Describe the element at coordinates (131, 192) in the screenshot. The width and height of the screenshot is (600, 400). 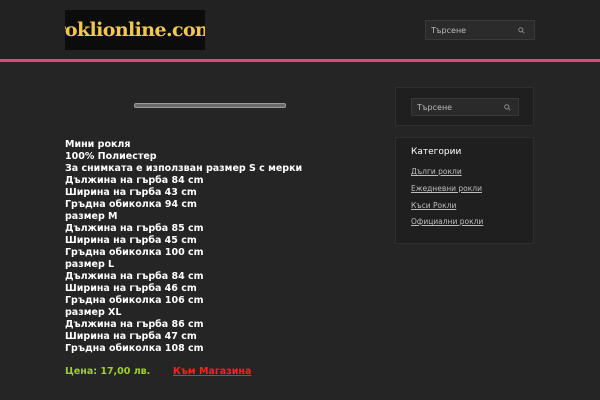
I see `description-line: Ширина на гърба 43 cm` at that location.